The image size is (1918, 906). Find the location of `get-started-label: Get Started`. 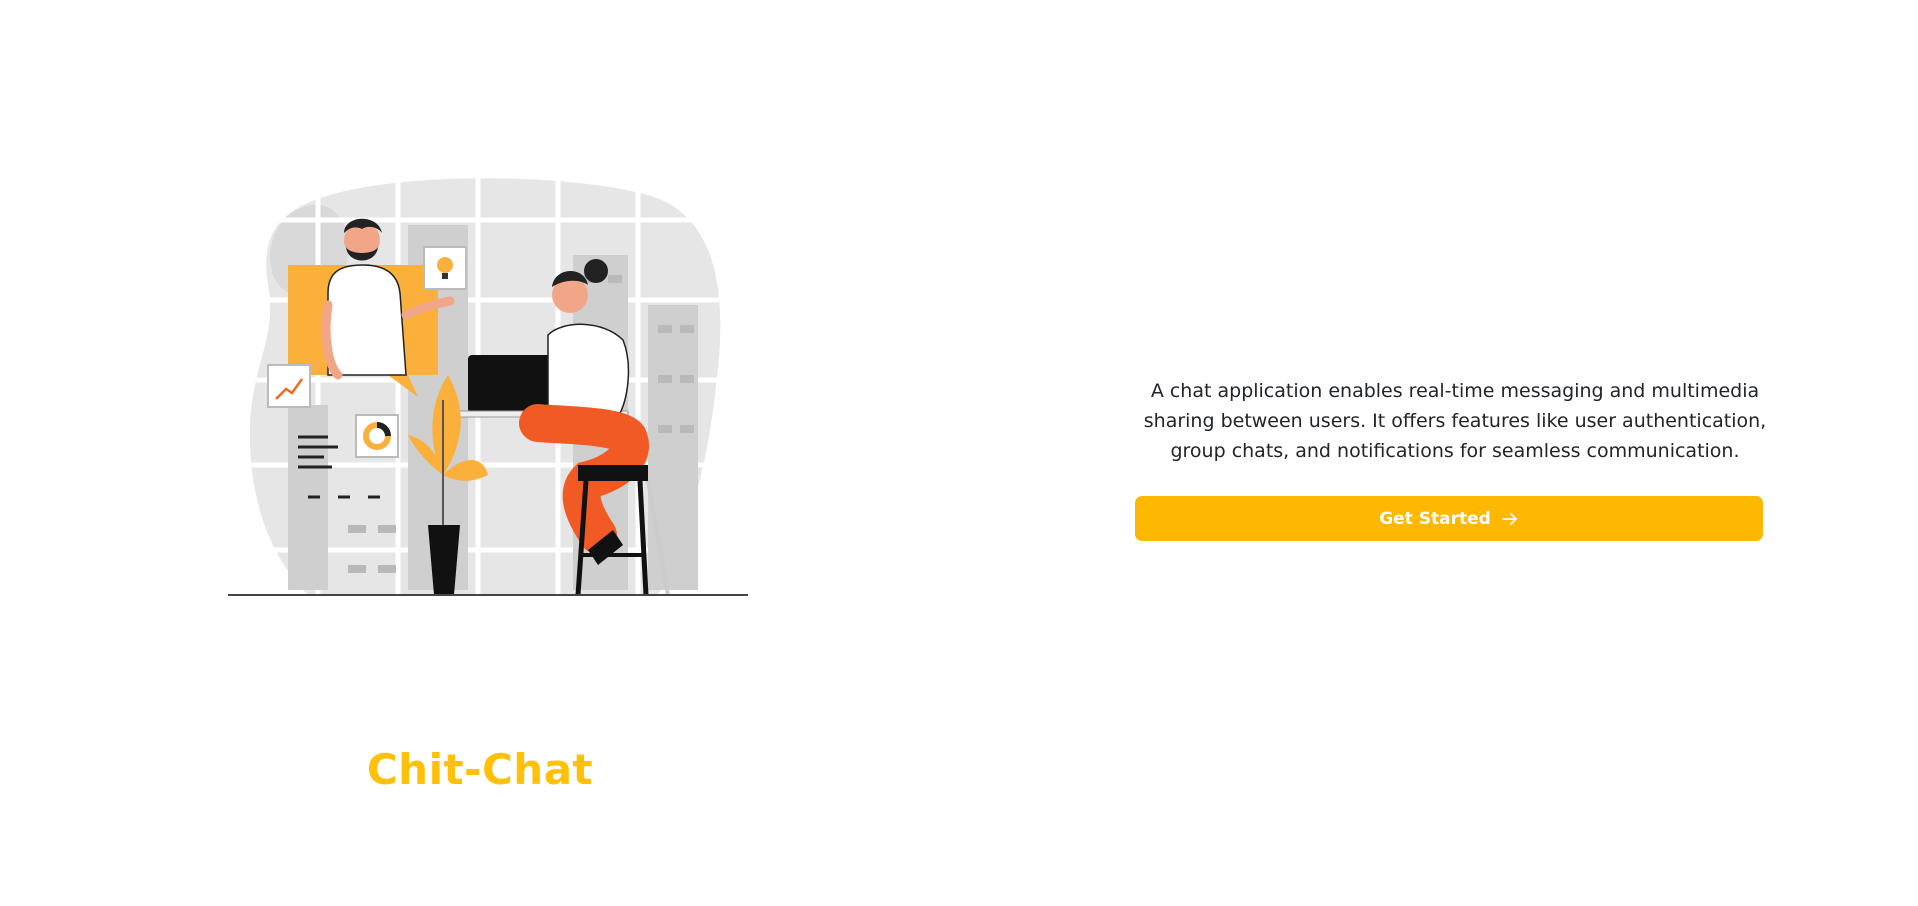

get-started-label: Get Started is located at coordinates (1435, 518).